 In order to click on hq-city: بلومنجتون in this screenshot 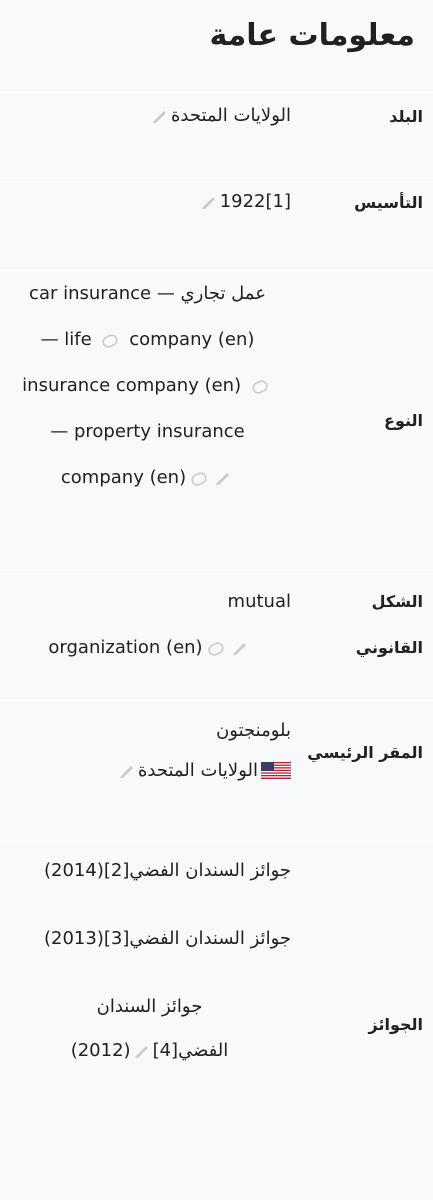, I will do `click(149, 731)`.